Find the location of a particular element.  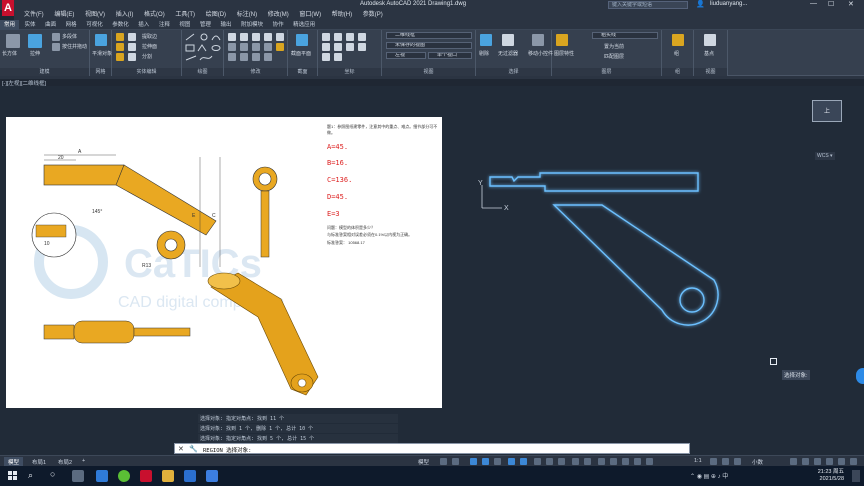

slice-icon is located at coordinates (132, 57).